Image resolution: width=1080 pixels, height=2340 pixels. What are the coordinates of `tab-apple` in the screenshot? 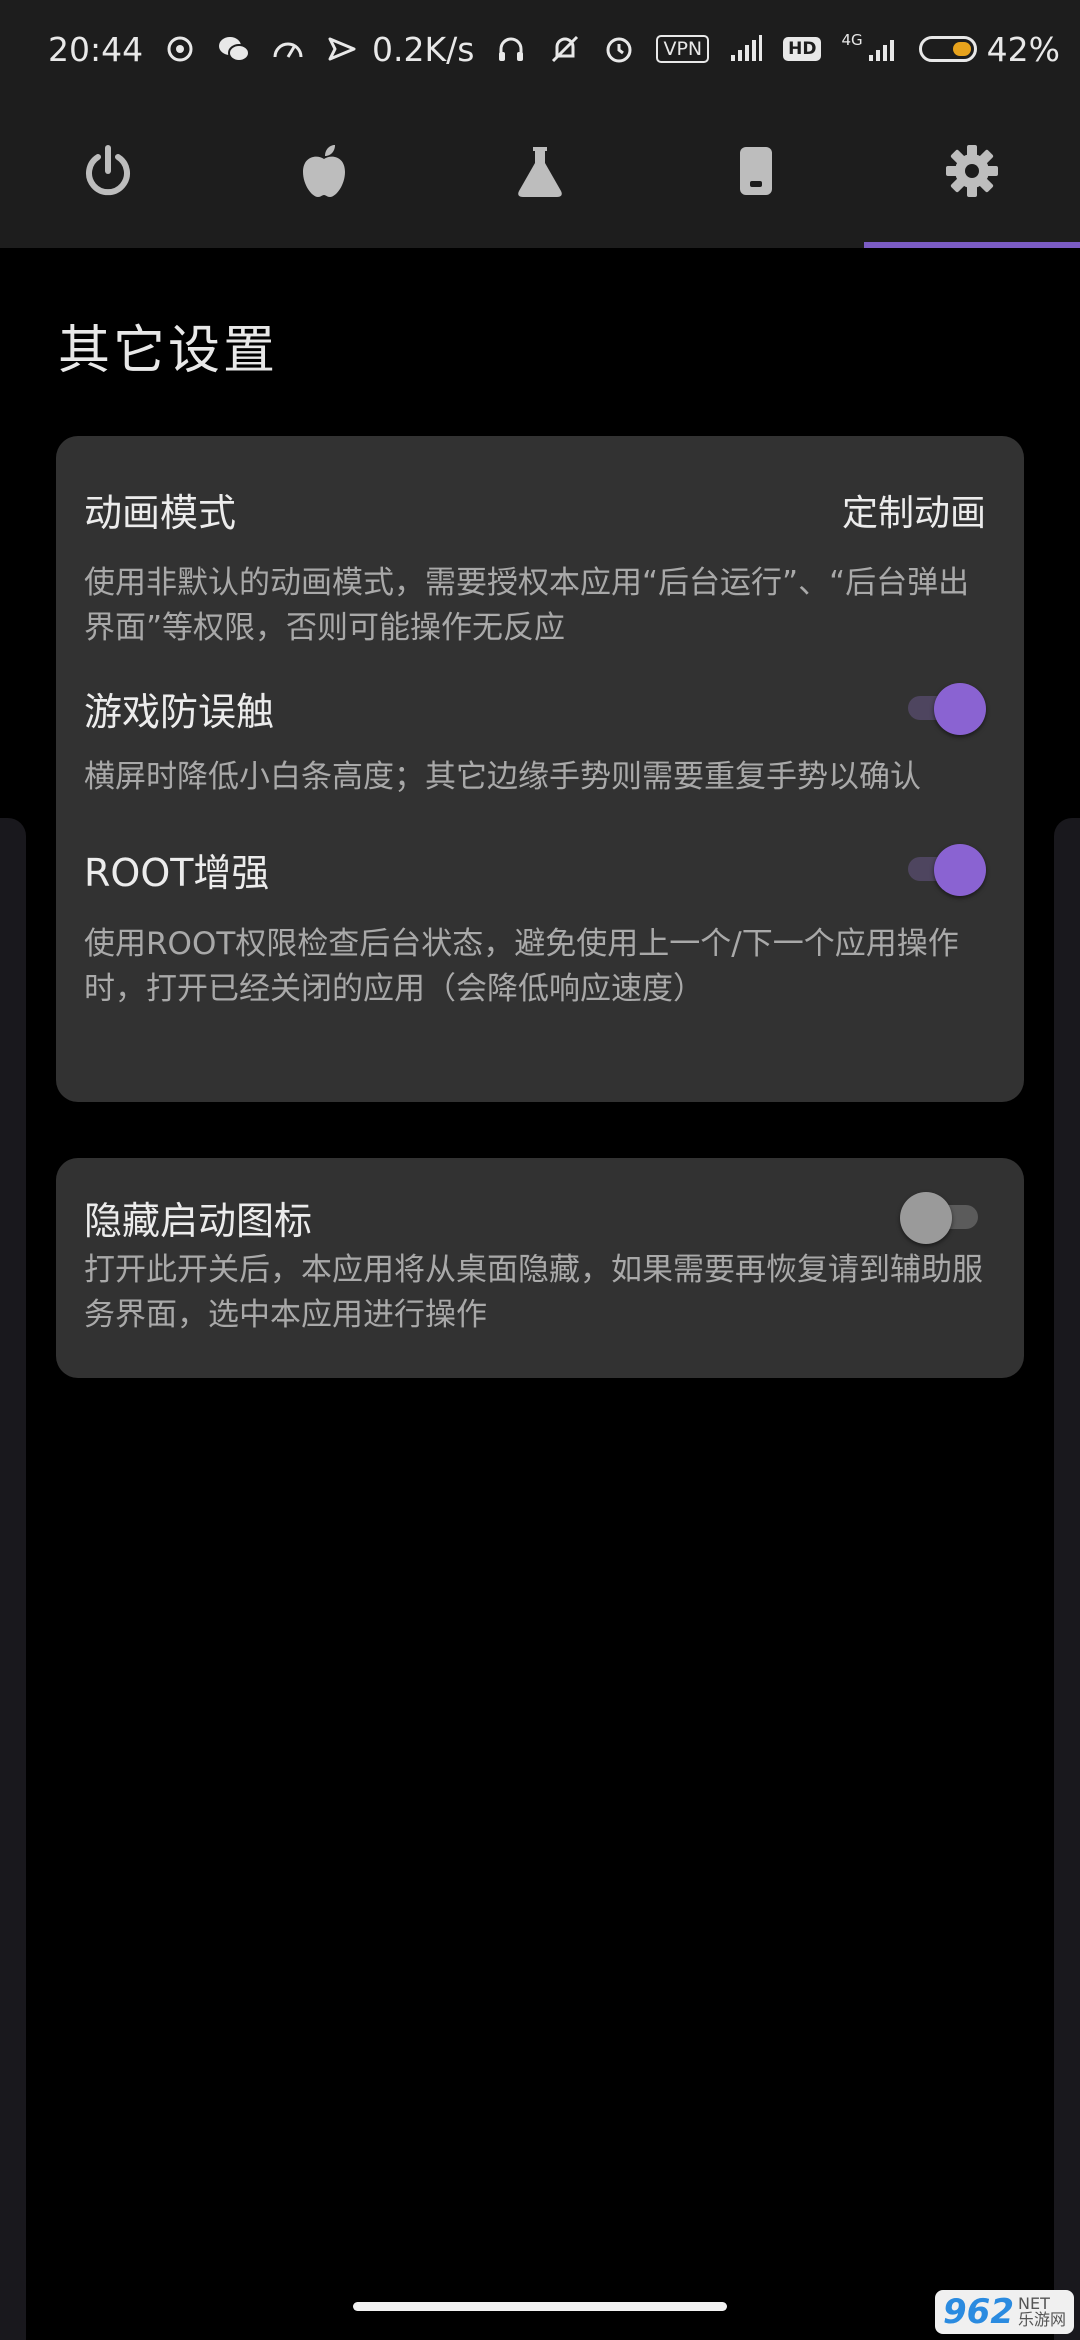 It's located at (324, 173).